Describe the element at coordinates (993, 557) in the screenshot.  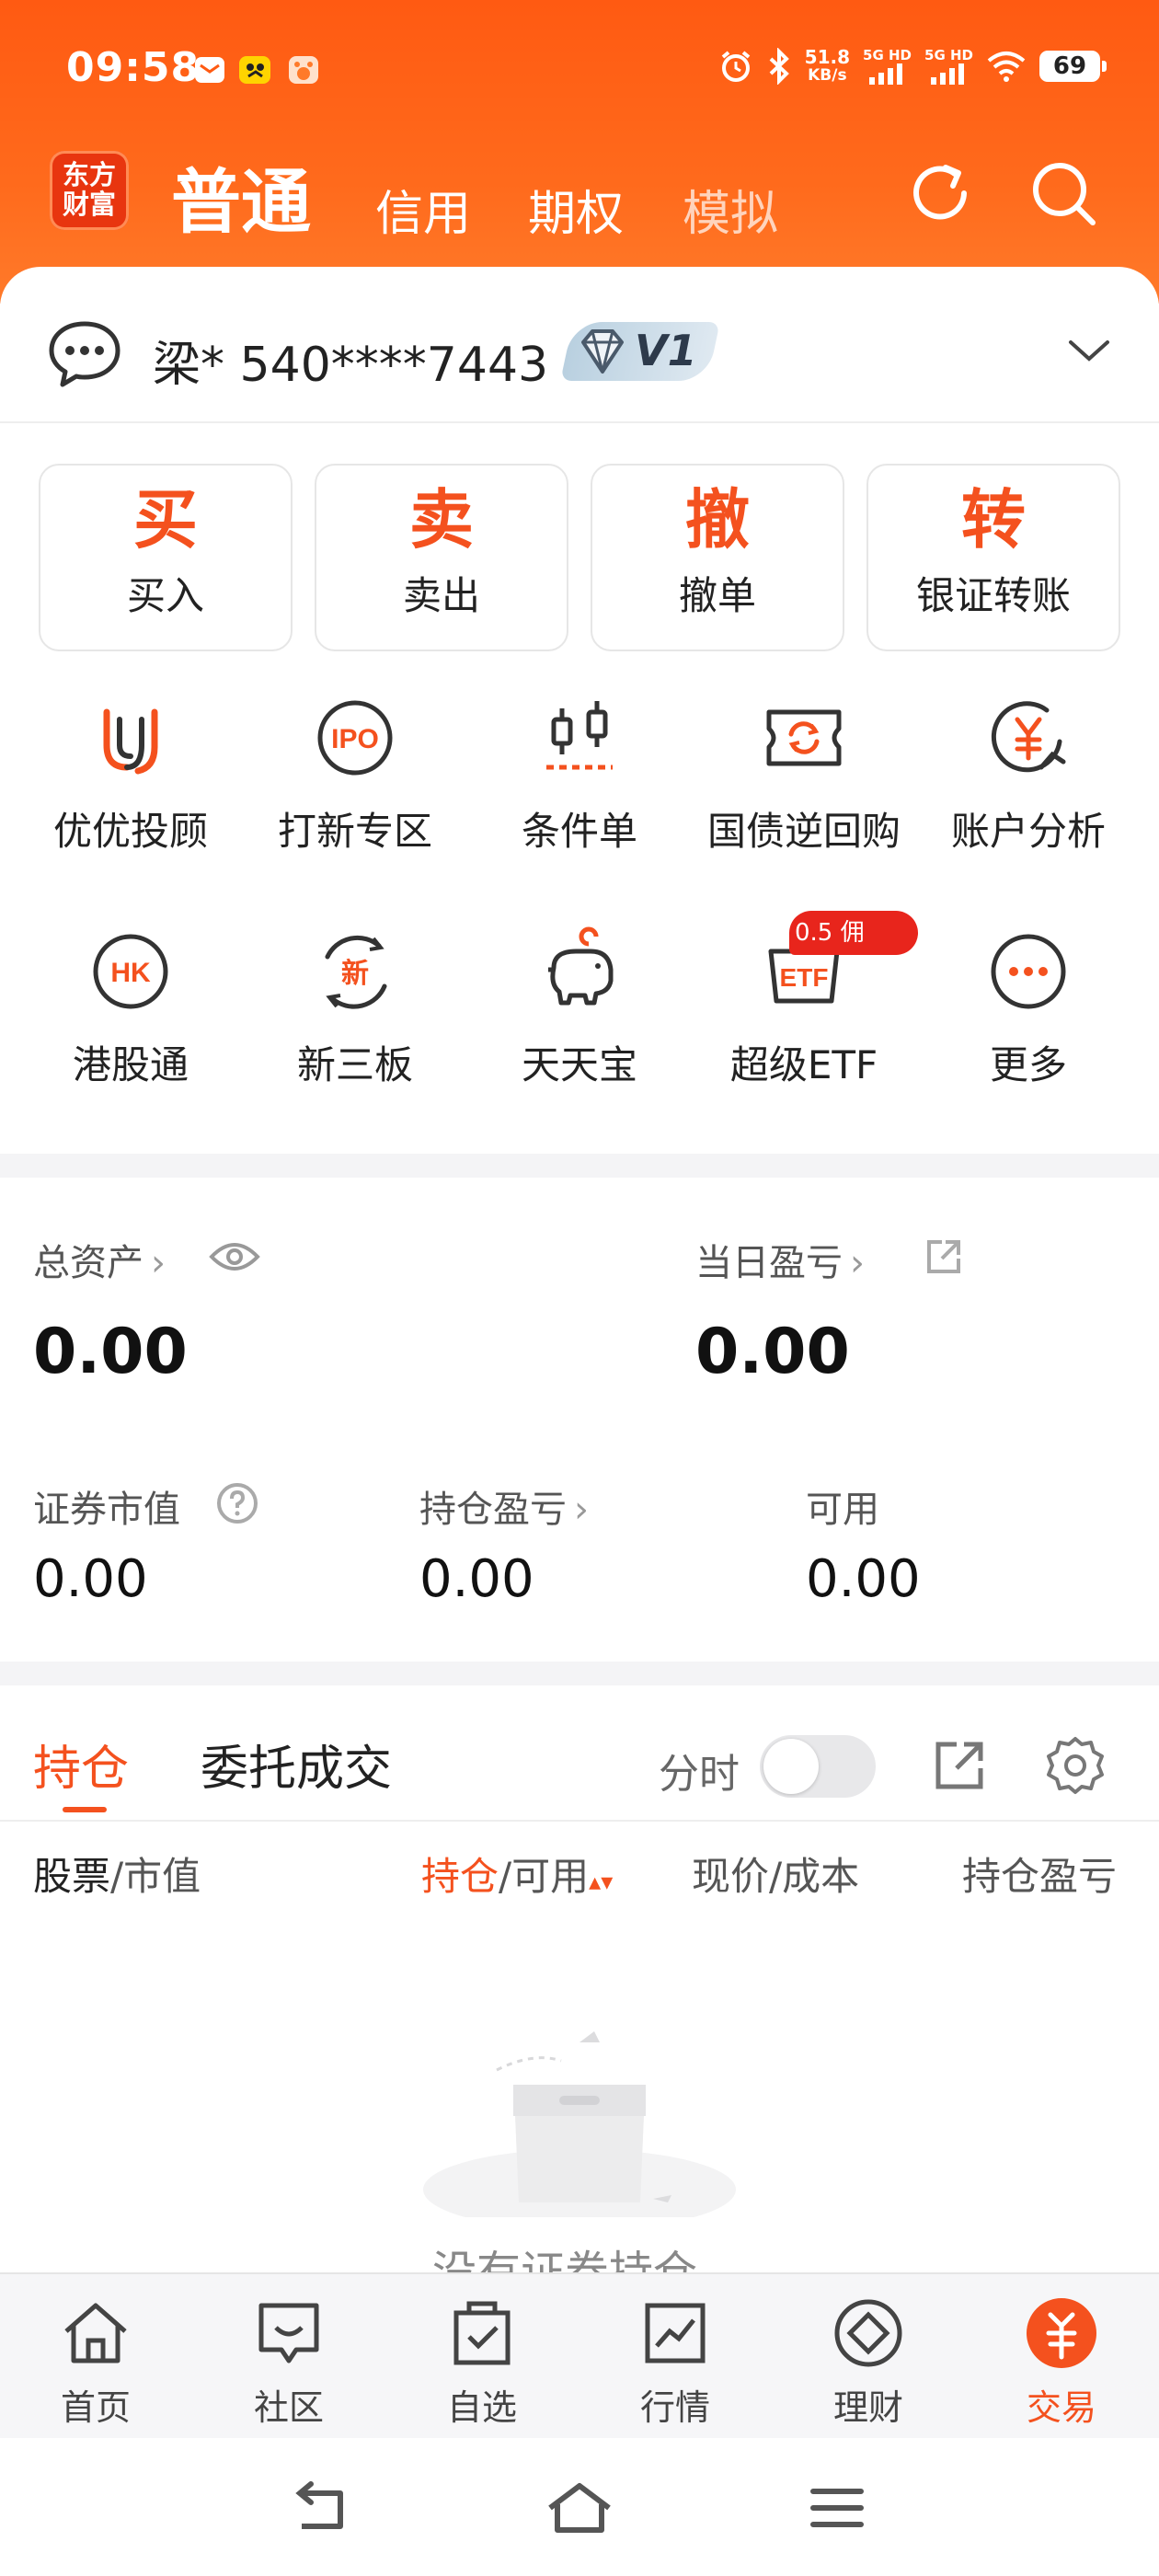
I see `bank-transfer-button: 转 银证转账` at that location.